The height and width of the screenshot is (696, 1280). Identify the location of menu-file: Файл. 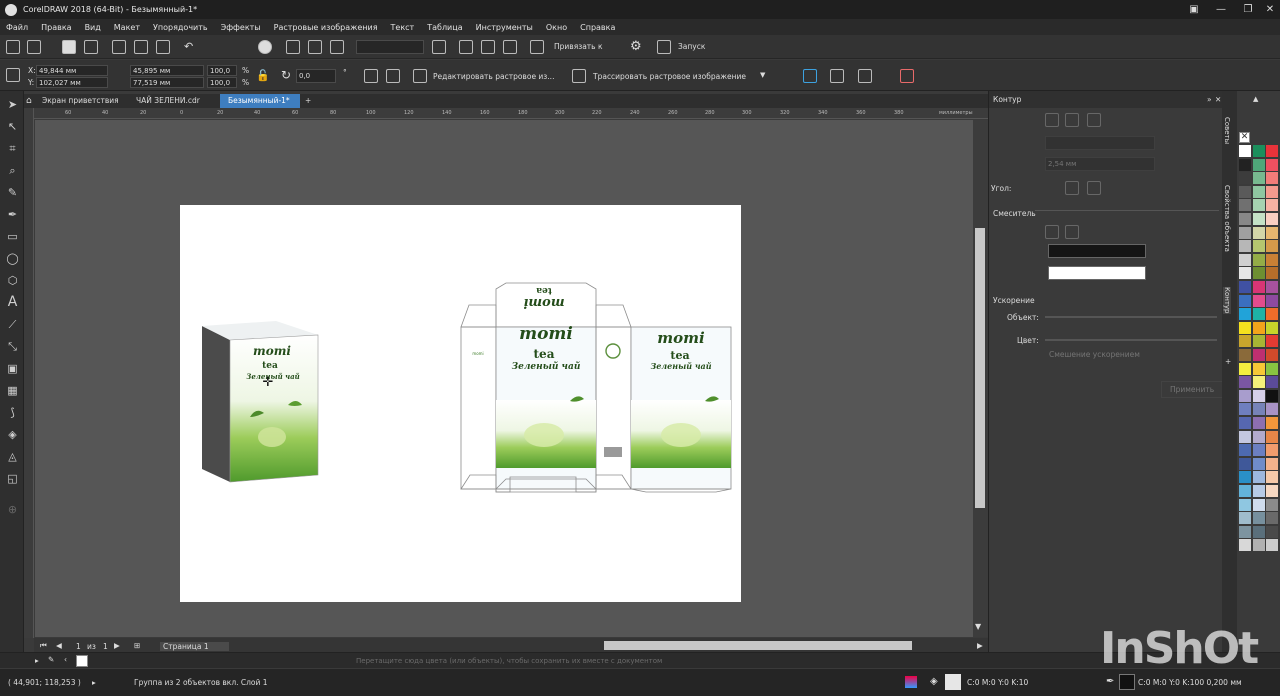
(17, 27).